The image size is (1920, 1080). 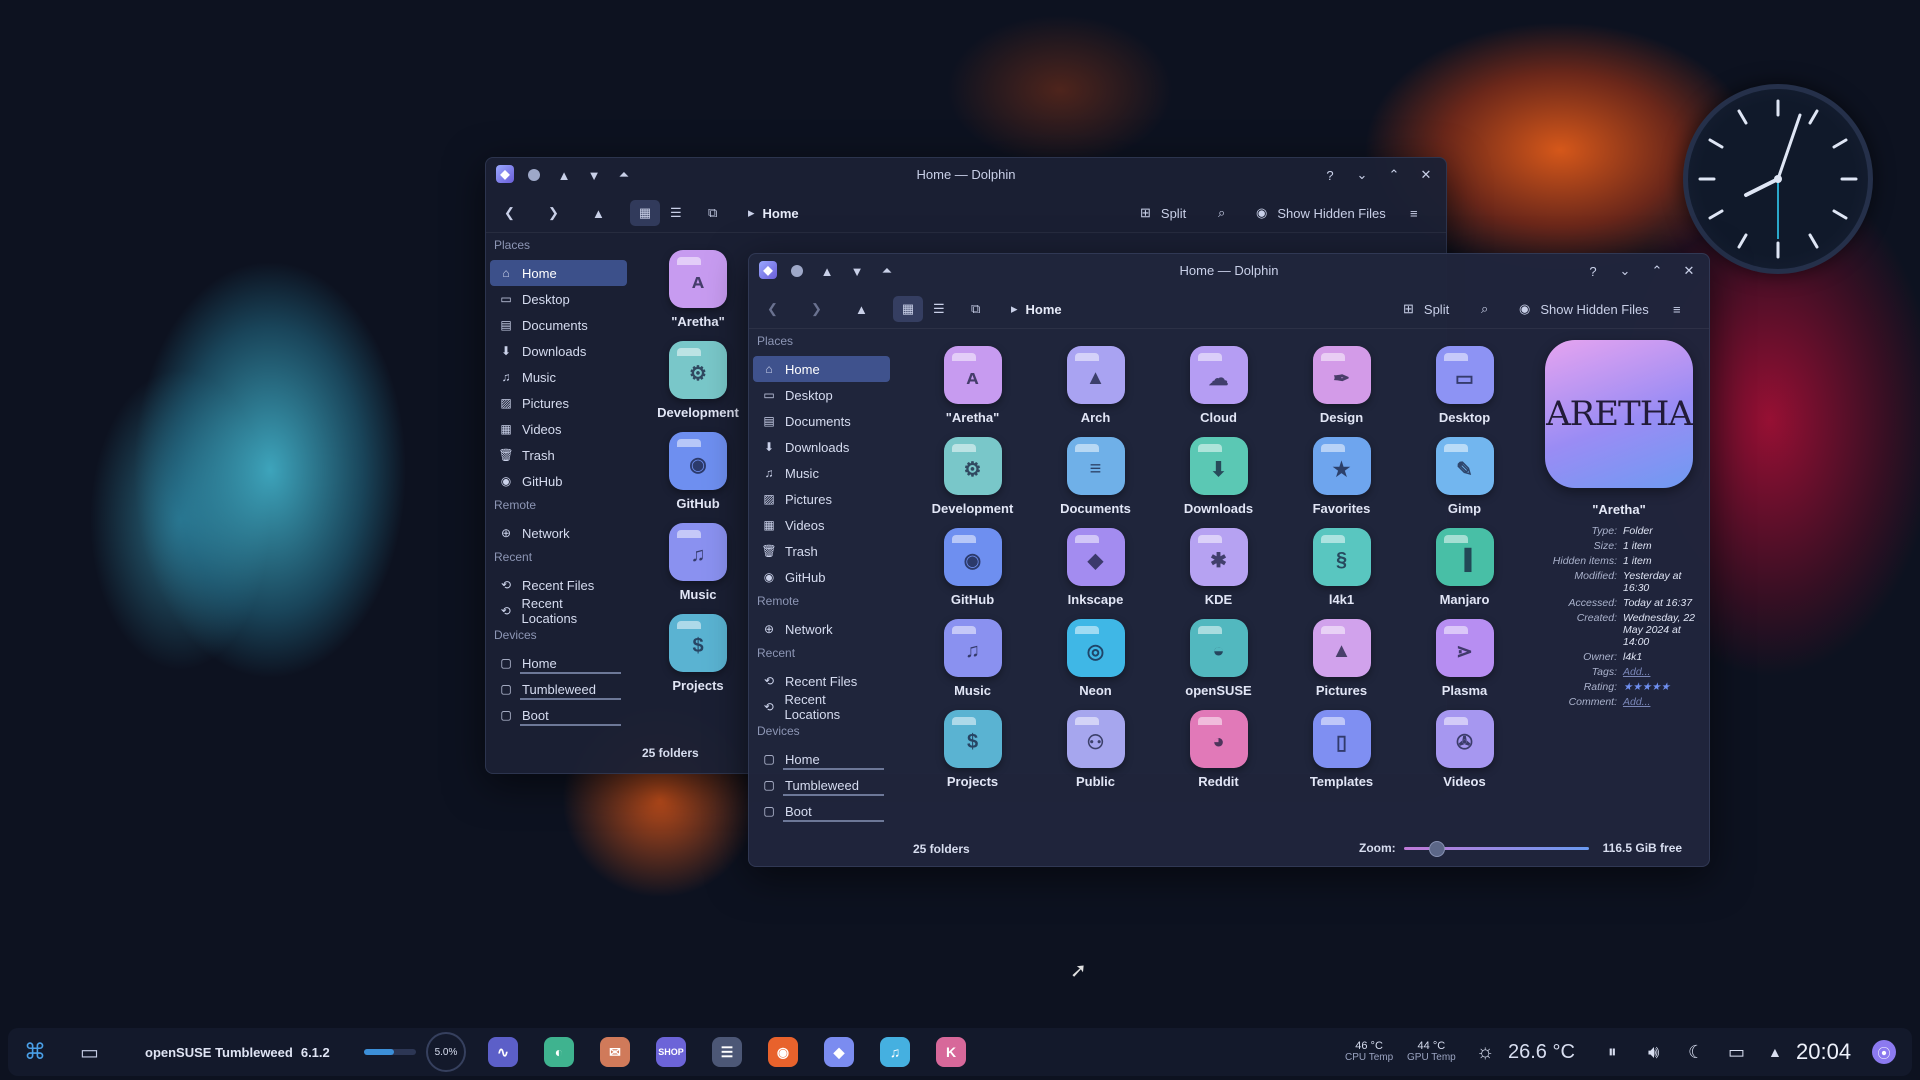 What do you see at coordinates (676, 213) in the screenshot?
I see `details-view-icon: ☰` at bounding box center [676, 213].